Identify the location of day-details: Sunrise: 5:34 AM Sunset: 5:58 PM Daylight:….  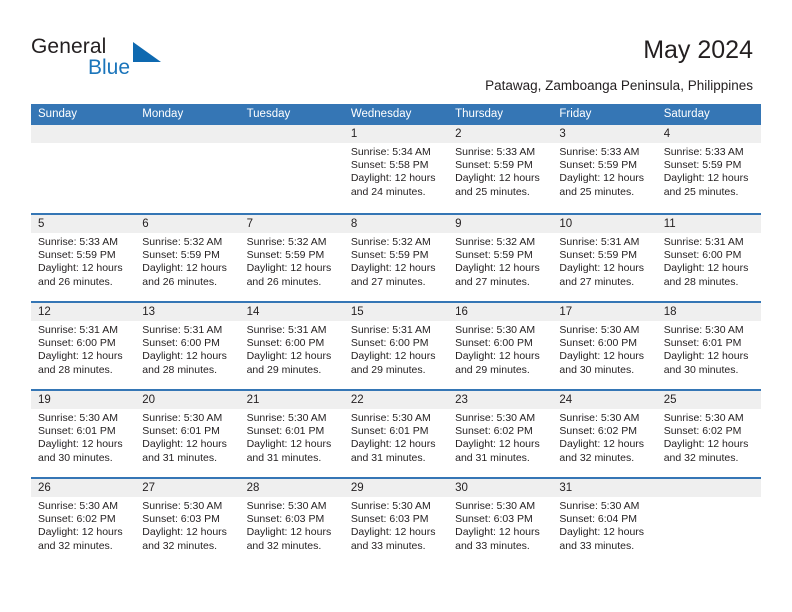
(396, 171).